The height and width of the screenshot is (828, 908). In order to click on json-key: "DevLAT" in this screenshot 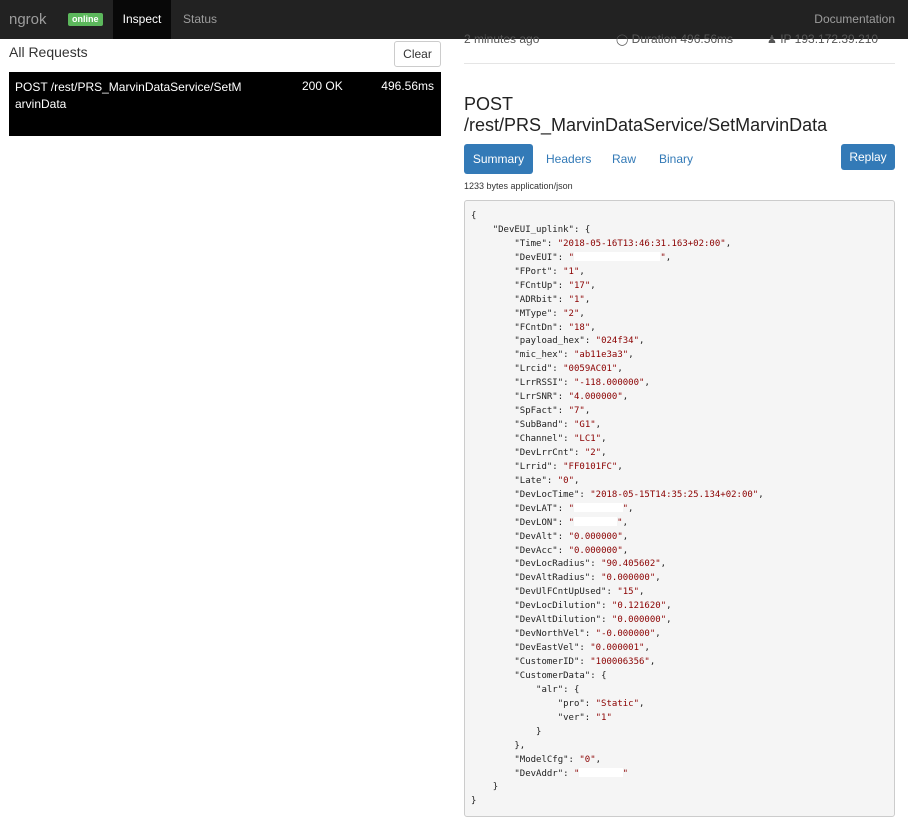, I will do `click(536, 508)`.